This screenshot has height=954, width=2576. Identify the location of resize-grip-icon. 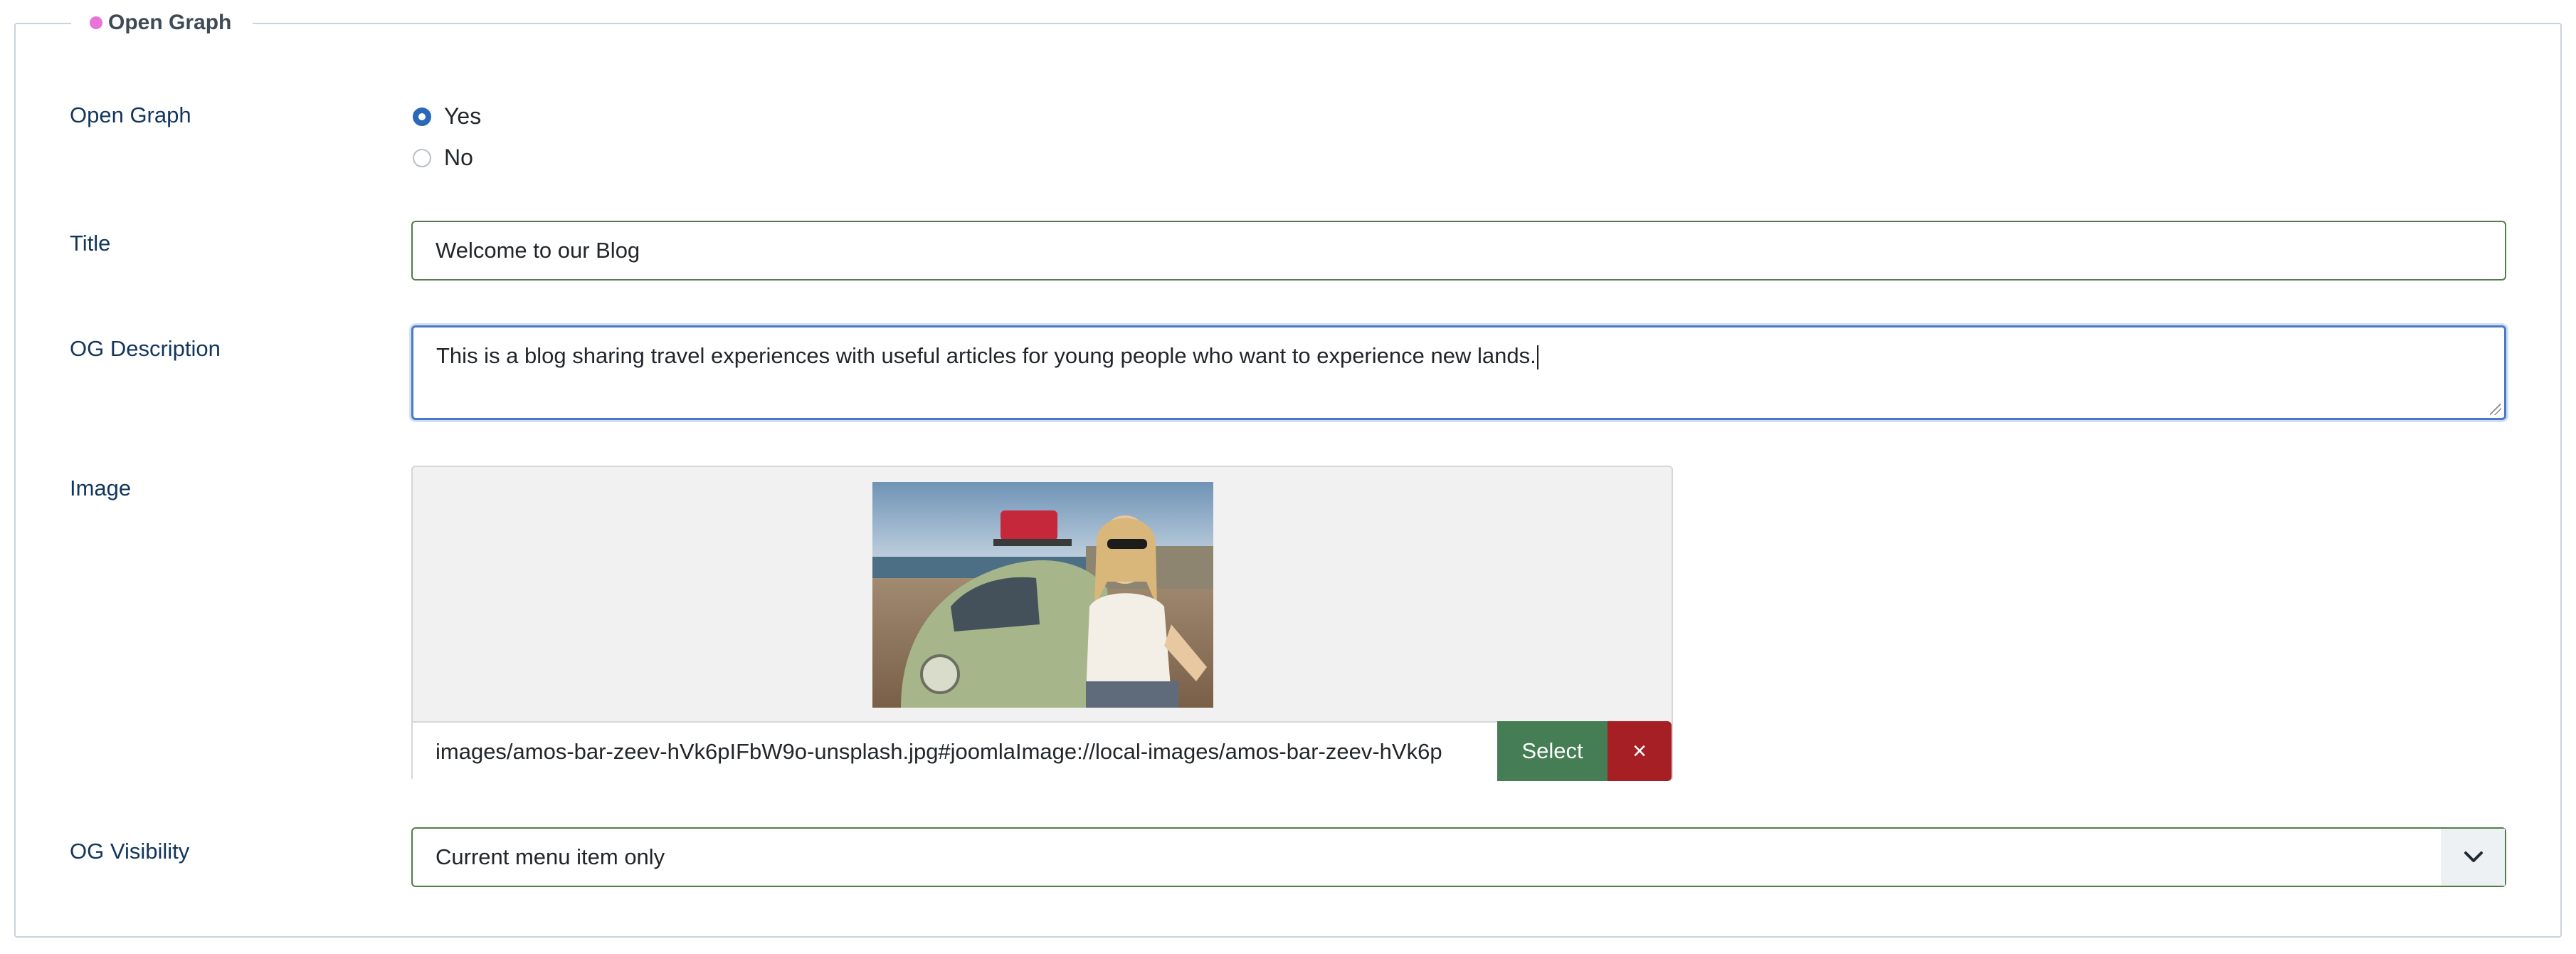
(2495, 409).